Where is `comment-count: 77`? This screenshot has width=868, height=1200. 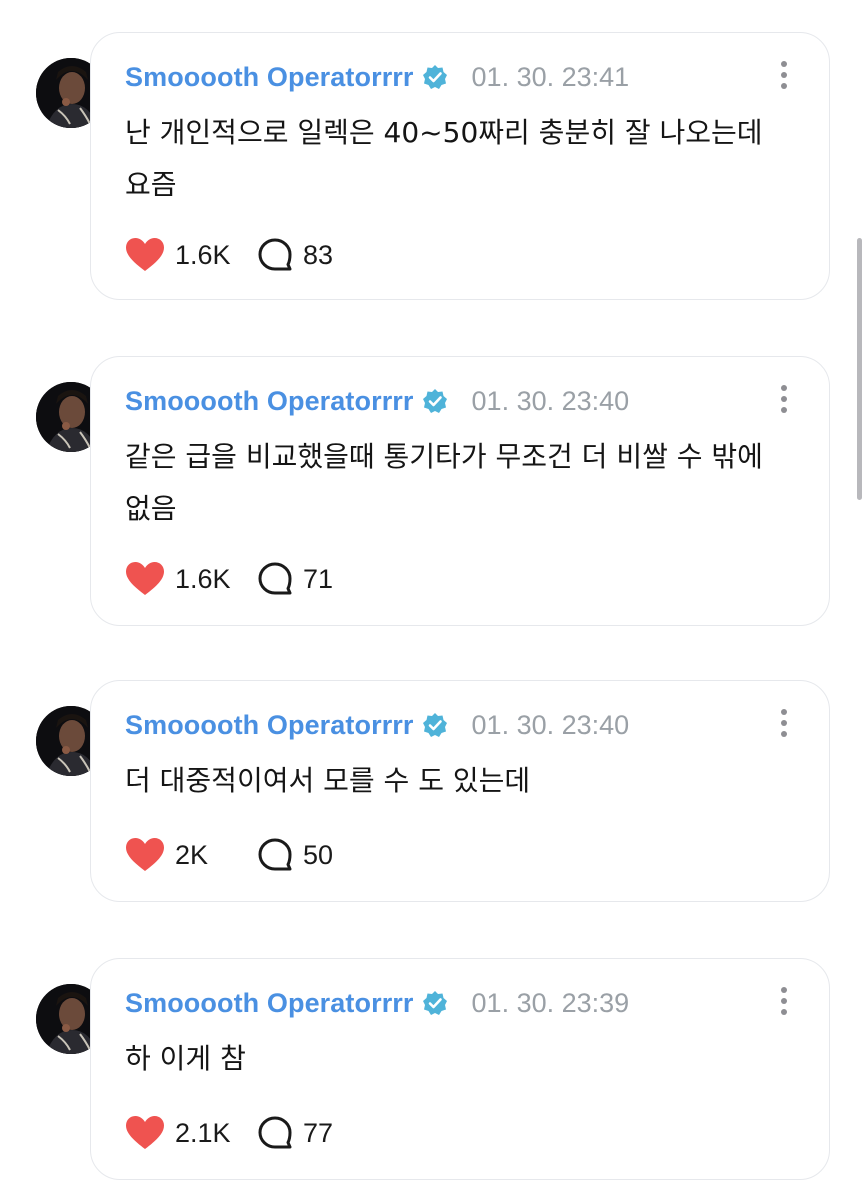 comment-count: 77 is located at coordinates (318, 1132).